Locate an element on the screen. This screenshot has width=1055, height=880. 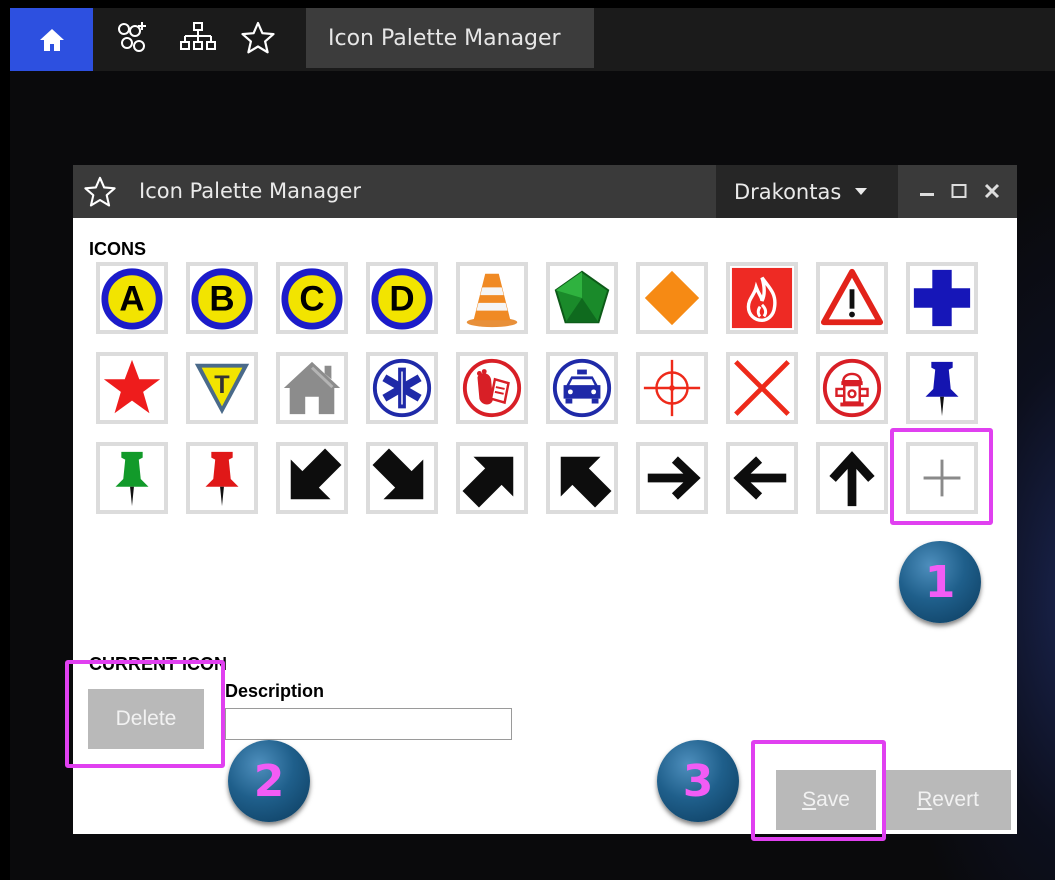
icon-letter-a-marker: A is located at coordinates (132, 298).